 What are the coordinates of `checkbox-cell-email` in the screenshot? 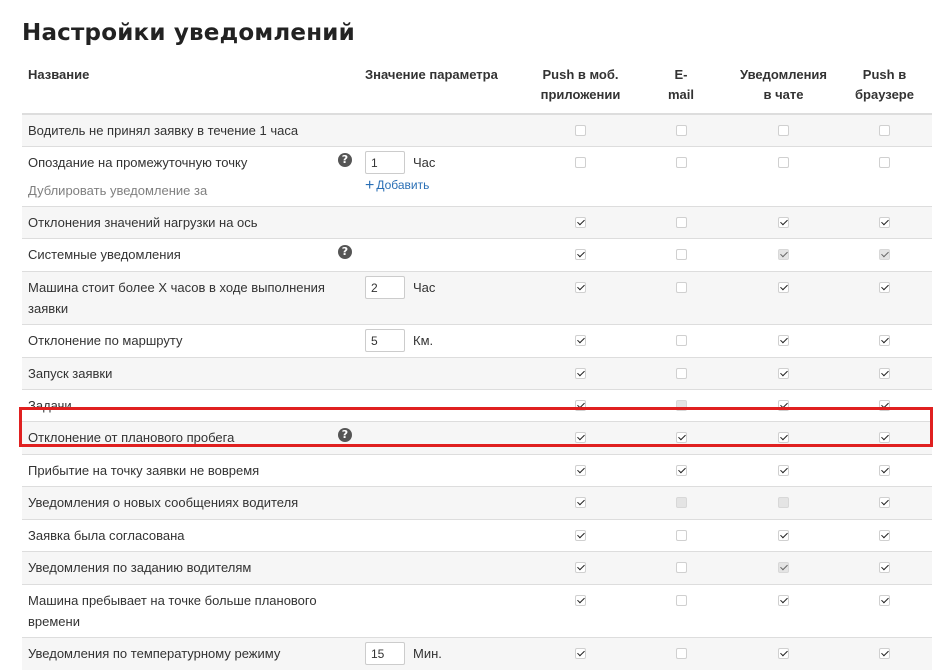 It's located at (681, 503).